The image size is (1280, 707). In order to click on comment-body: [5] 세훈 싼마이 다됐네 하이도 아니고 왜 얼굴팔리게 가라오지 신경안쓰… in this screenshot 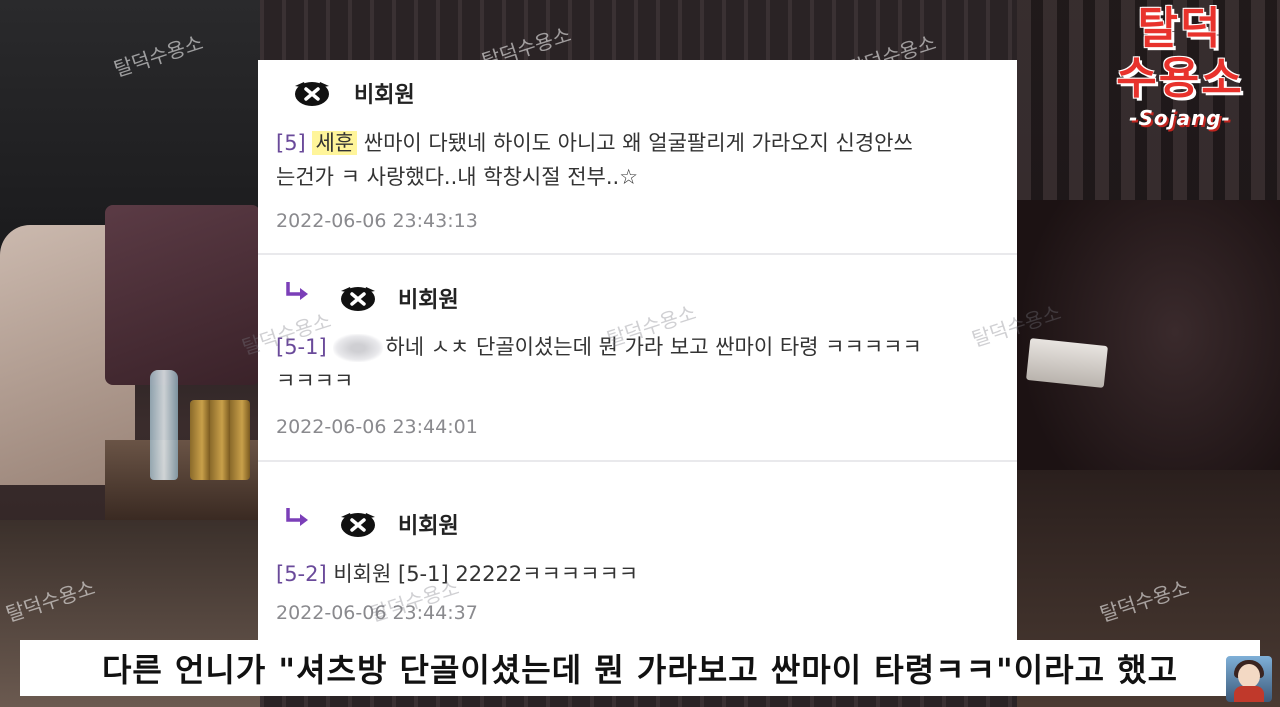, I will do `click(594, 160)`.